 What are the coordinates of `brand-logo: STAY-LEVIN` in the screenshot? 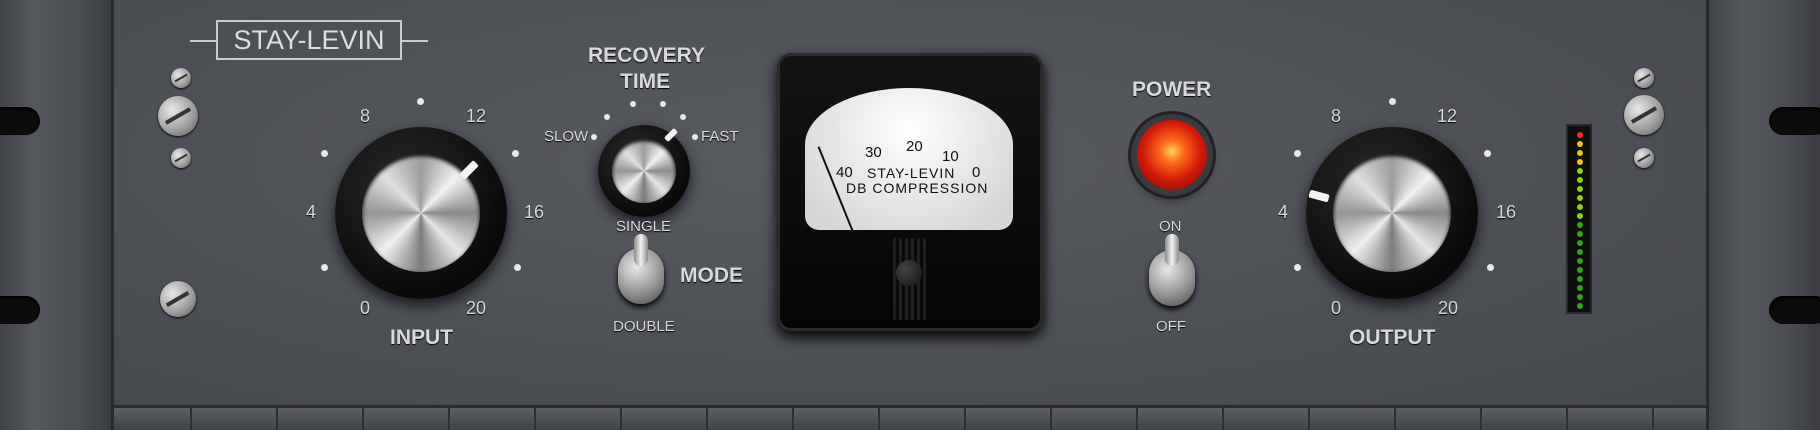 It's located at (309, 40).